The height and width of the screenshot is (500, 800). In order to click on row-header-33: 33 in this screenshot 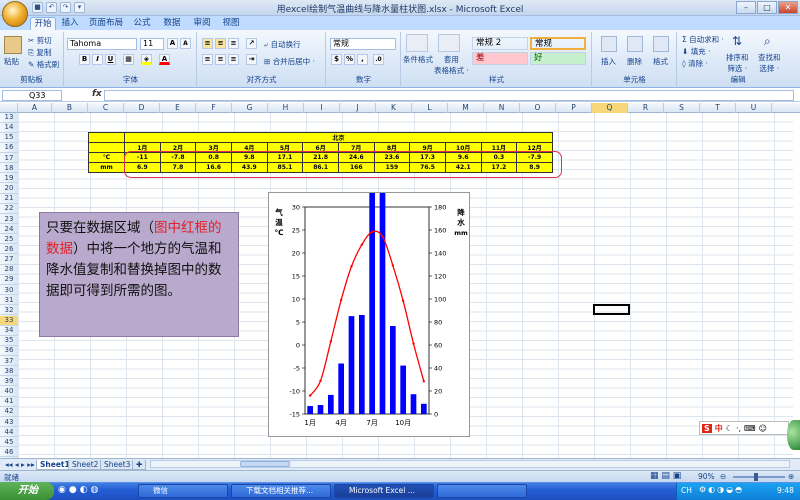, I will do `click(9, 321)`.